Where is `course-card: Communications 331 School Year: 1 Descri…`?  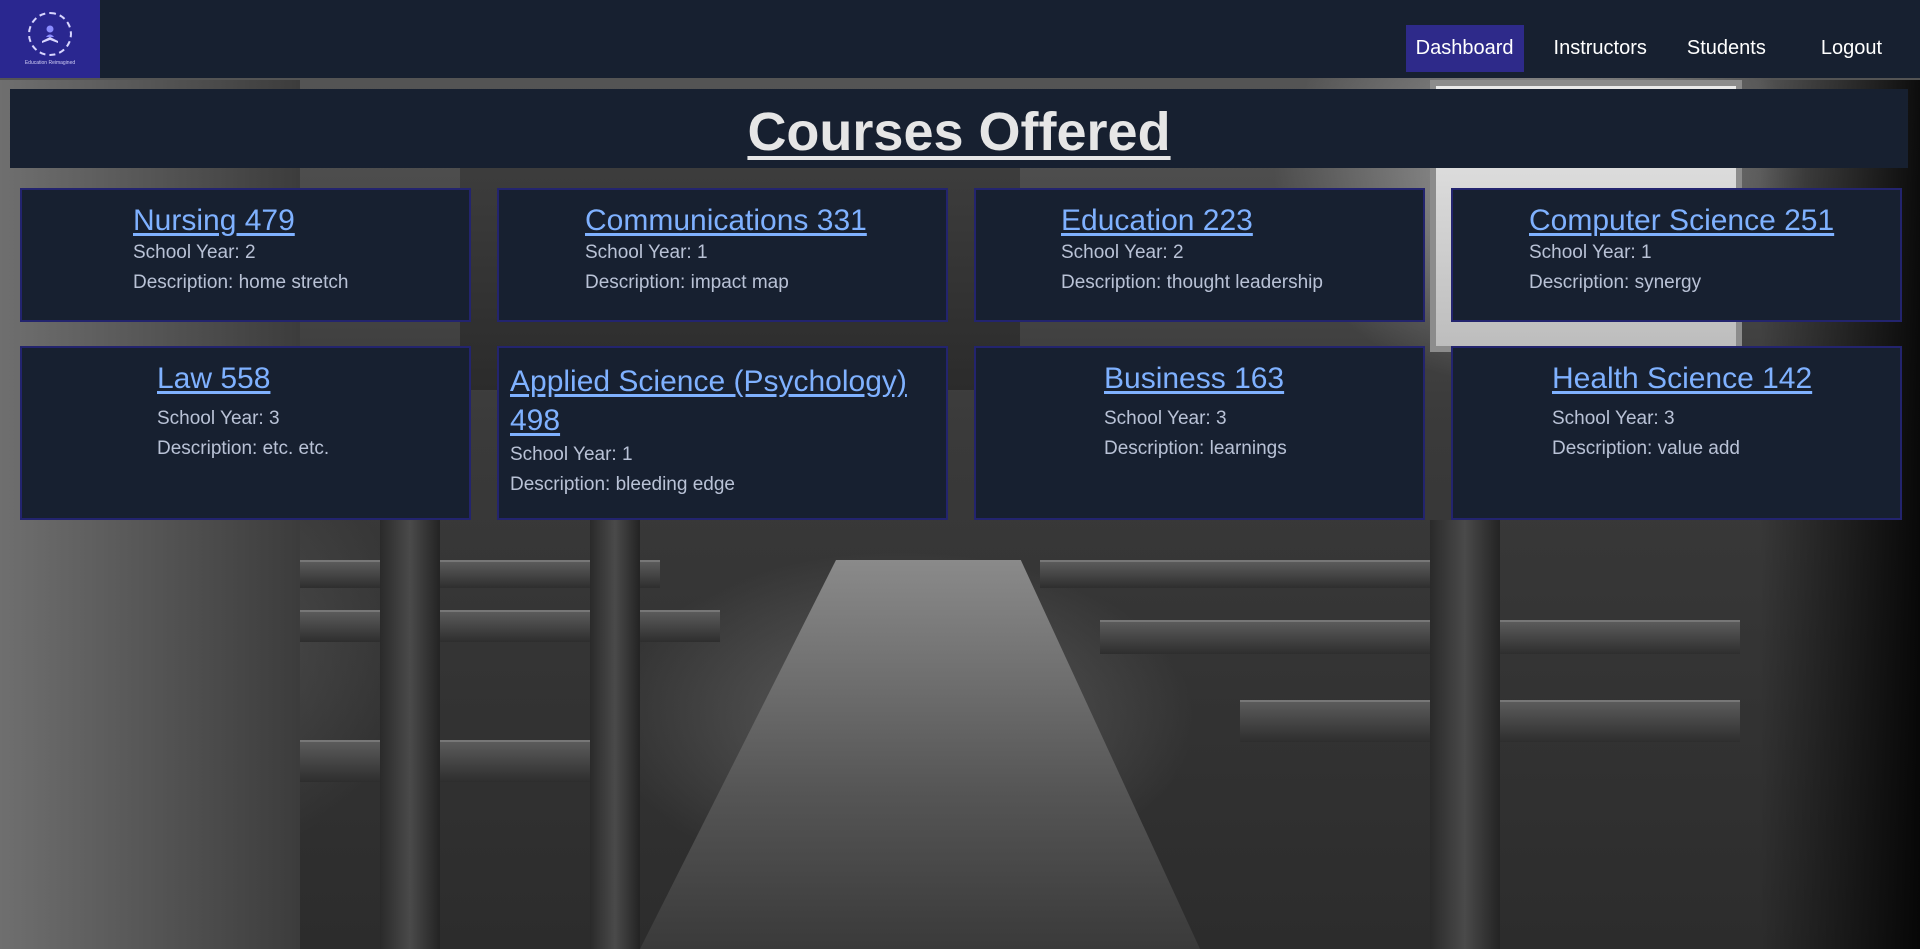
course-card: Communications 331 School Year: 1 Descri… is located at coordinates (722, 255).